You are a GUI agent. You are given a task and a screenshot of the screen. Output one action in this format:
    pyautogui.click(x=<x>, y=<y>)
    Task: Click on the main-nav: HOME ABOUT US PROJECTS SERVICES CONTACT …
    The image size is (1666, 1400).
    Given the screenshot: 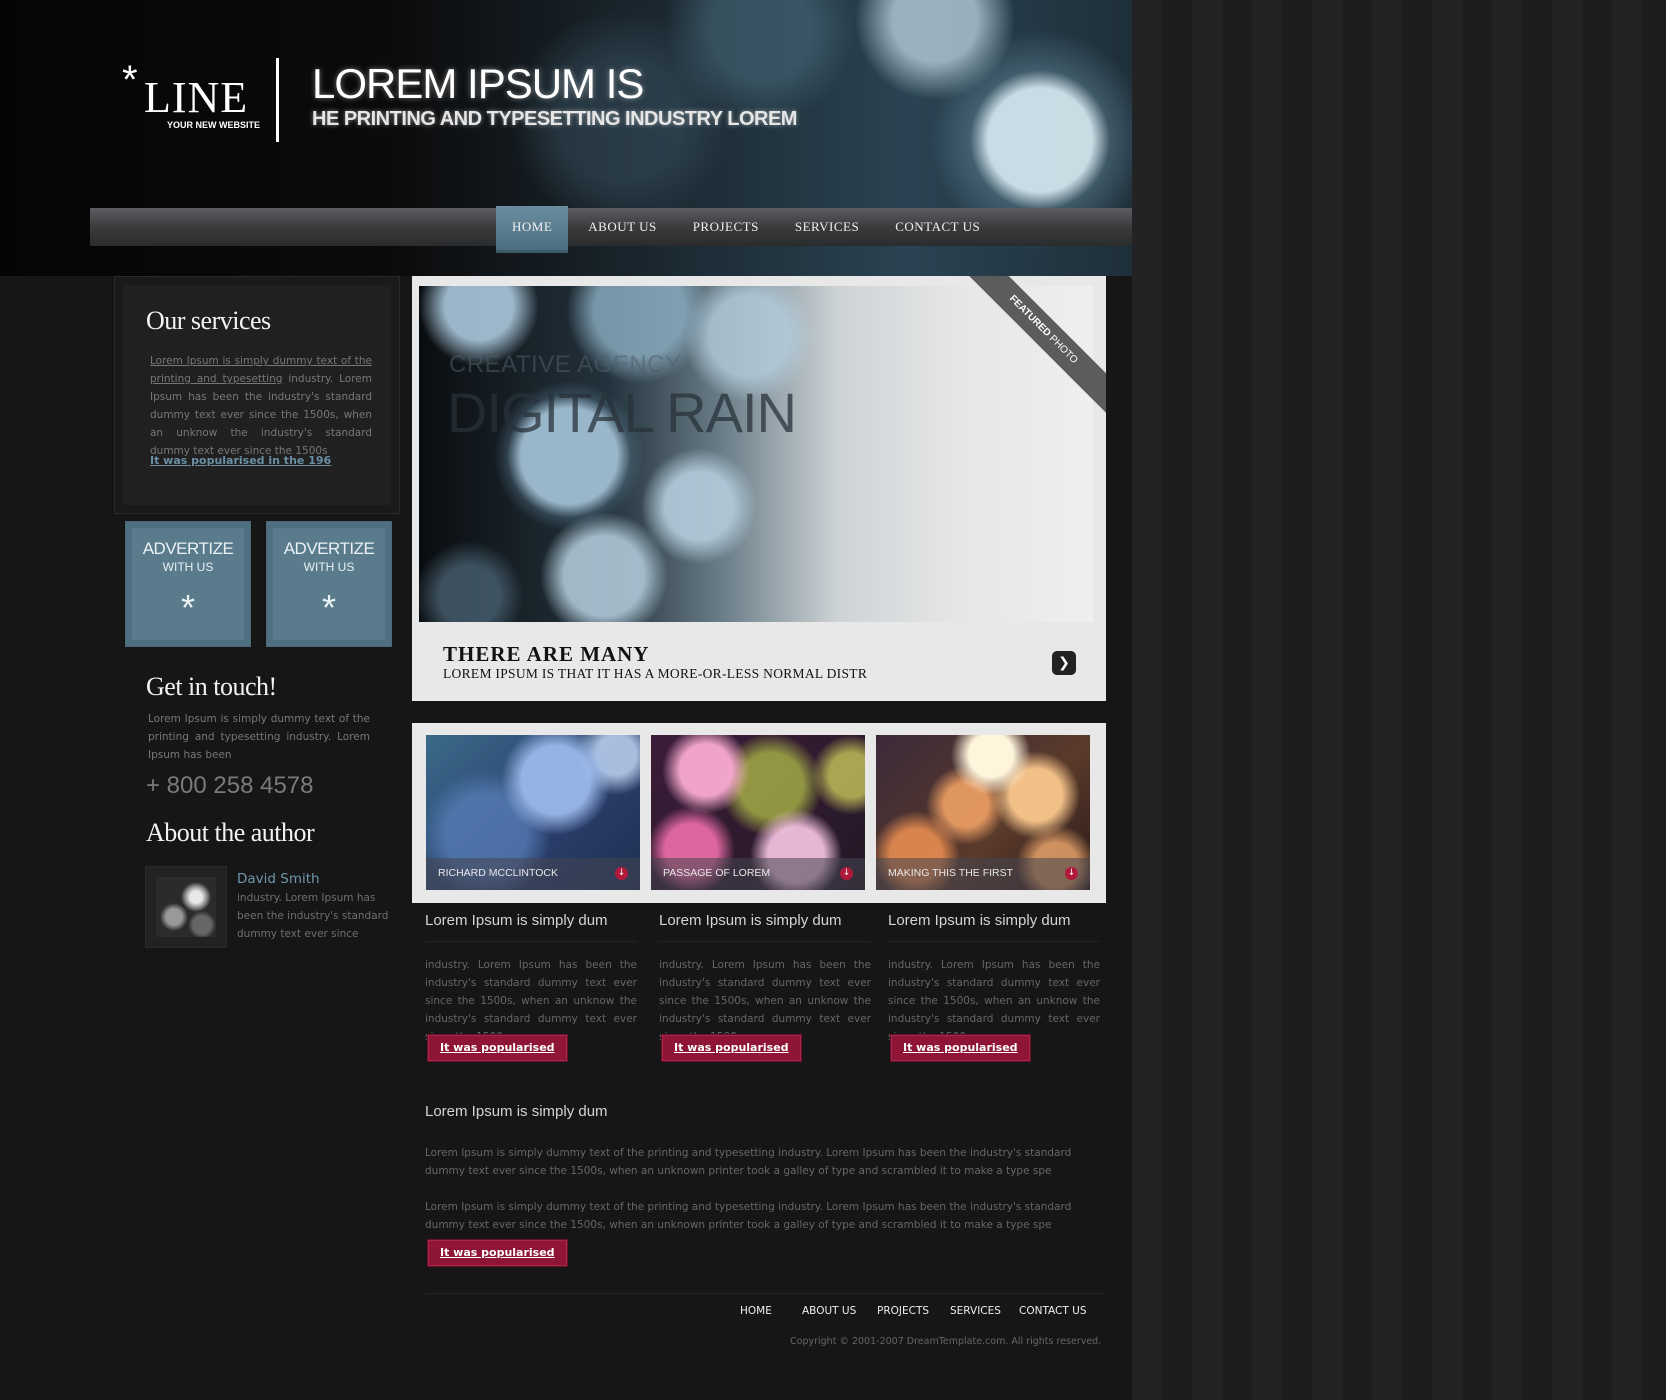 What is the action you would take?
    pyautogui.click(x=748, y=229)
    